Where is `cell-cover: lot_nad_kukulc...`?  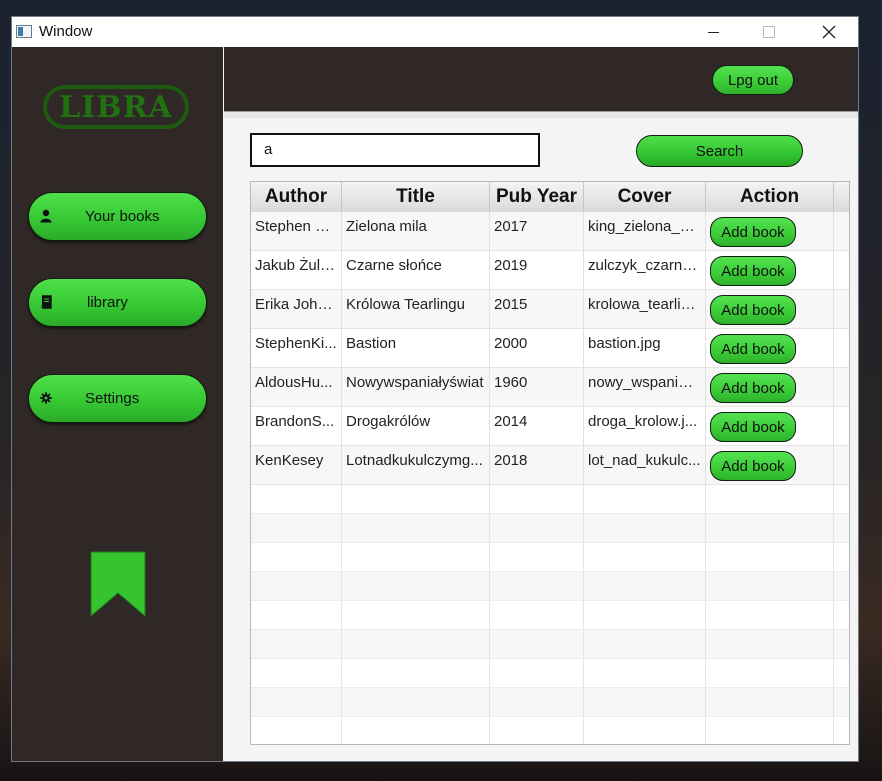
cell-cover: lot_nad_kukulc... is located at coordinates (645, 465).